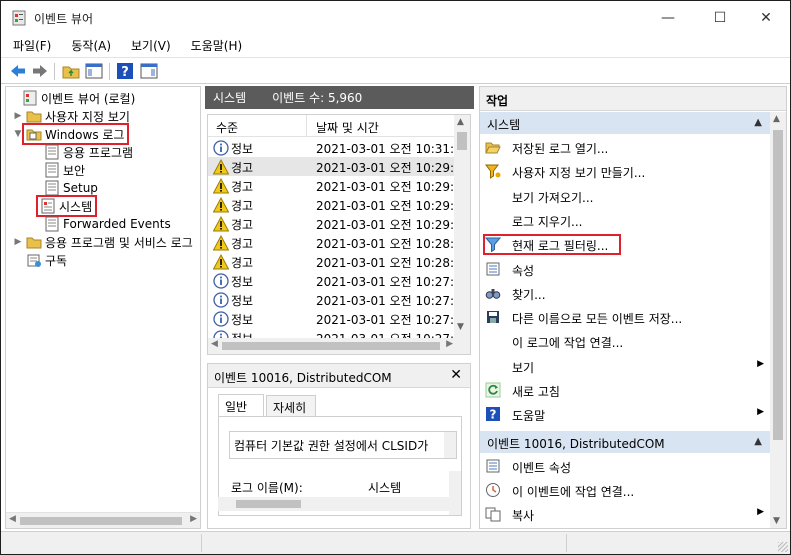 Image resolution: width=791 pixels, height=555 pixels. Describe the element at coordinates (625, 269) in the screenshot. I see `action-items_system-5: 속성` at that location.